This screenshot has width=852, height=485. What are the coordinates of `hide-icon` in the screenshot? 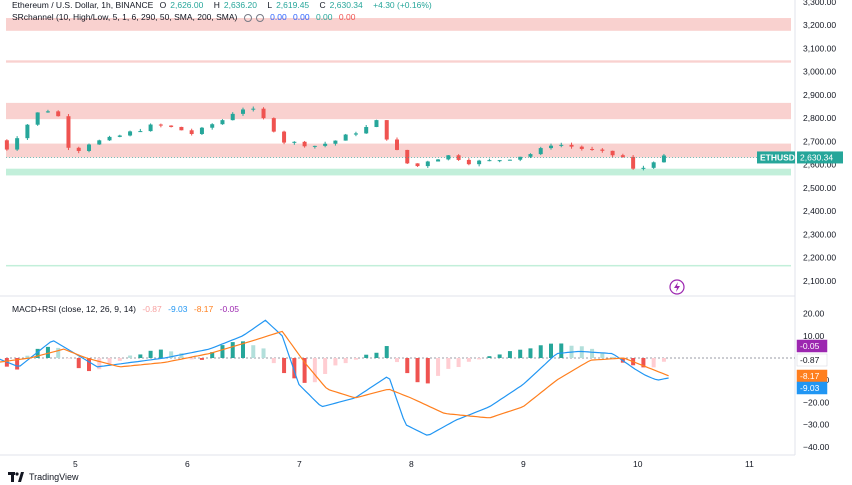 It's located at (259, 17).